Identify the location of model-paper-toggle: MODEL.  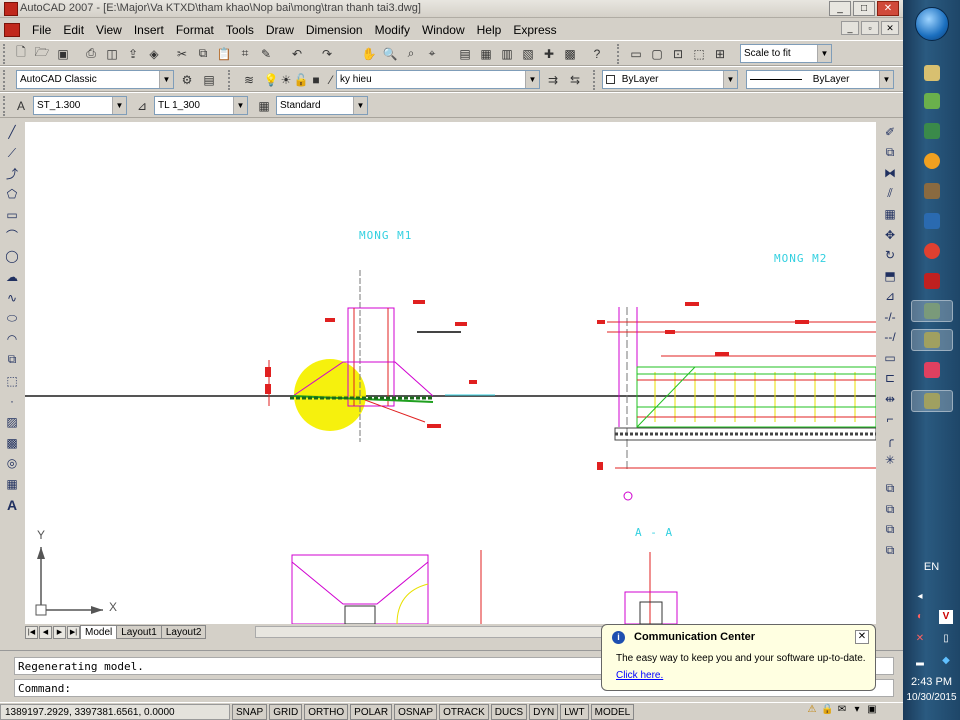
(612, 711).